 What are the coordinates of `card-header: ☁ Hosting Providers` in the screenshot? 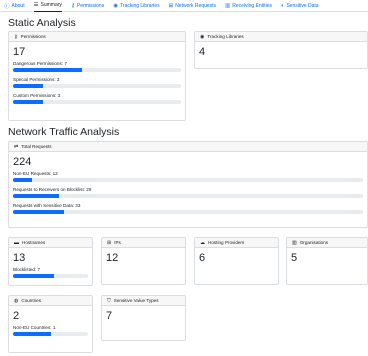 It's located at (236, 243).